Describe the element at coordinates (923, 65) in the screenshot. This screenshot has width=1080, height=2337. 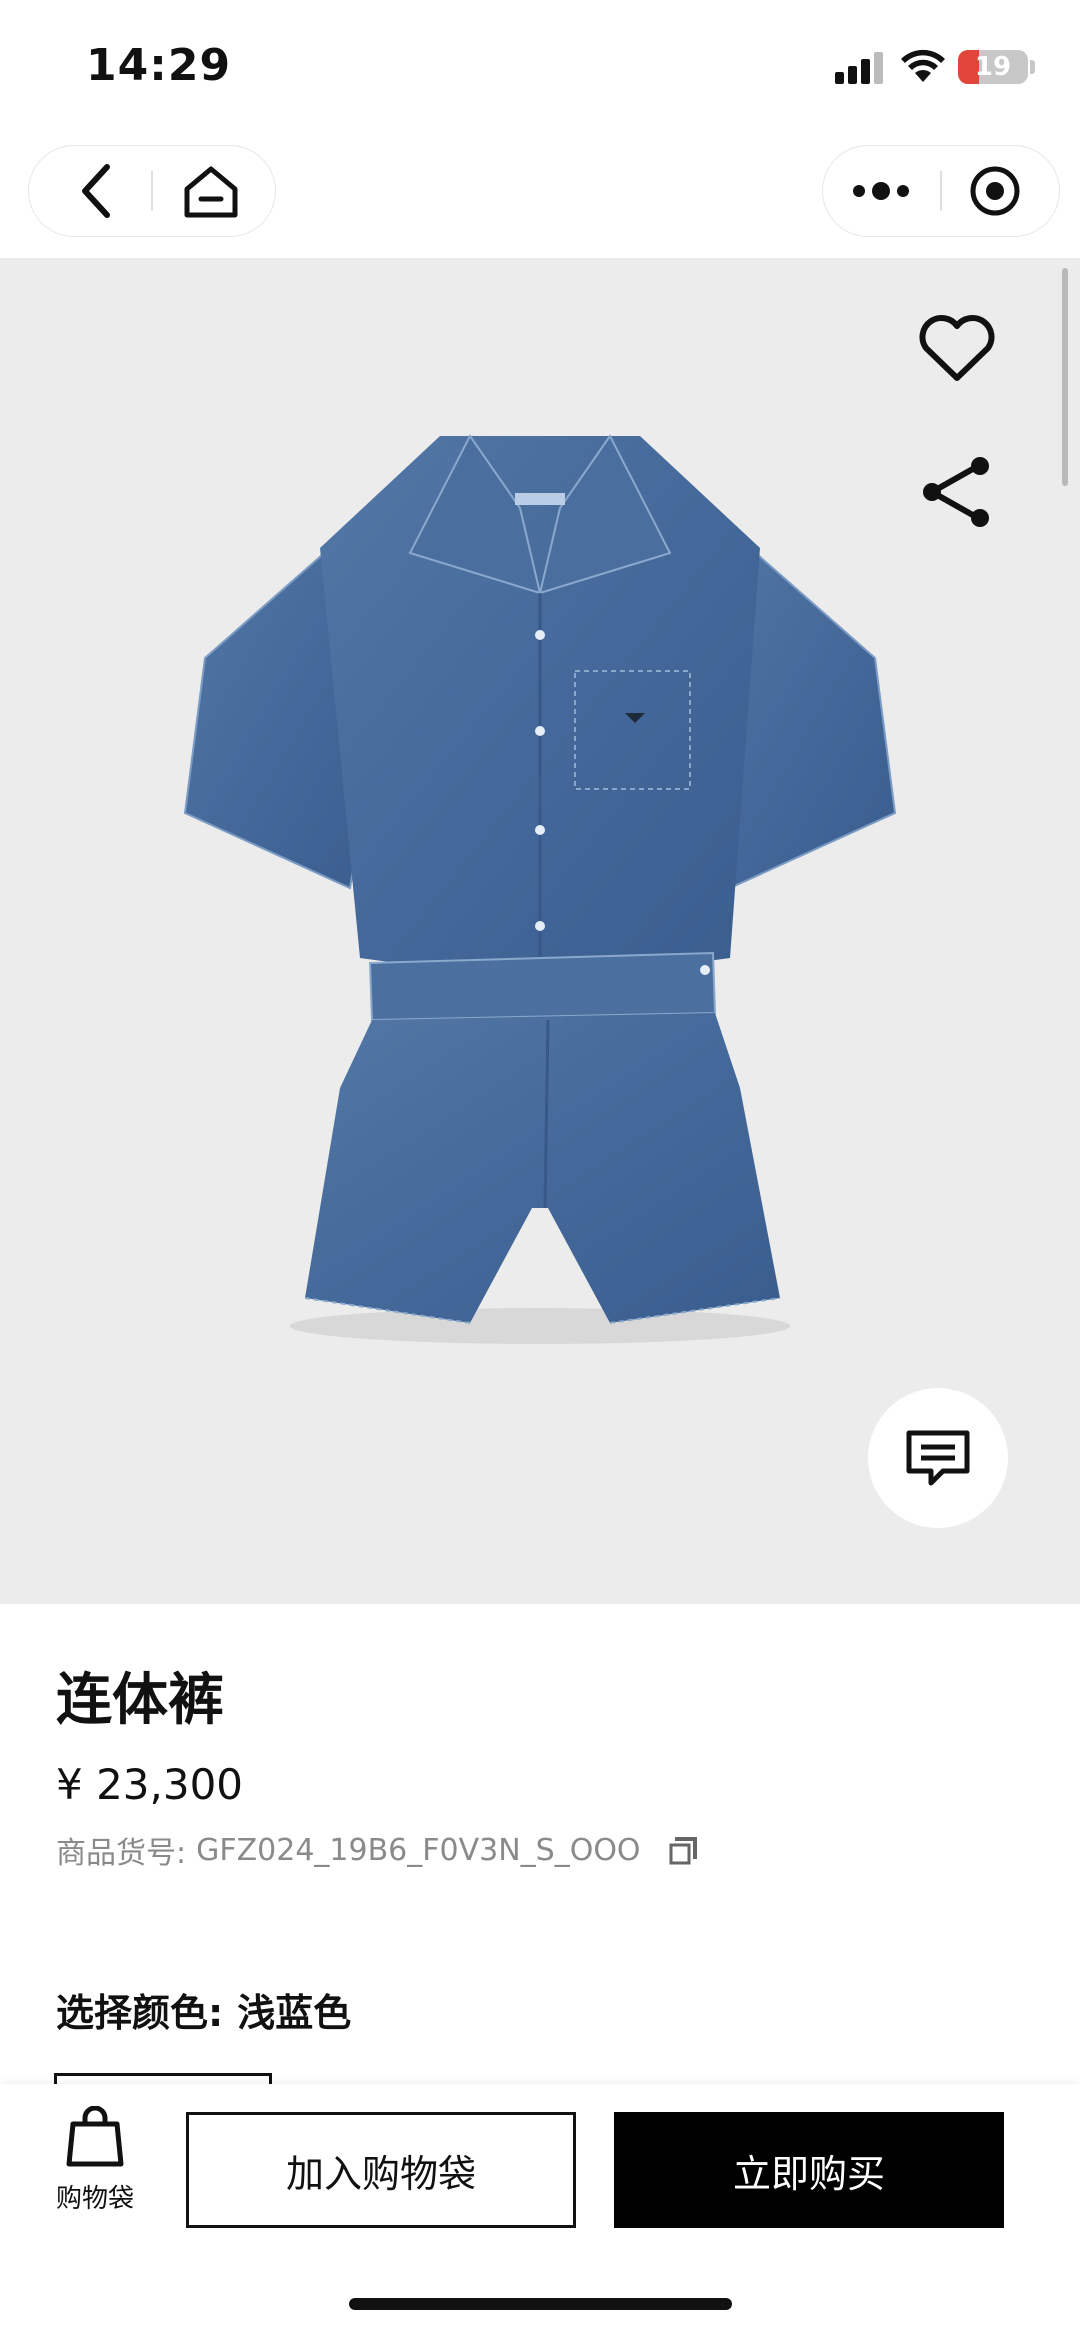
I see `wifi-icon` at that location.